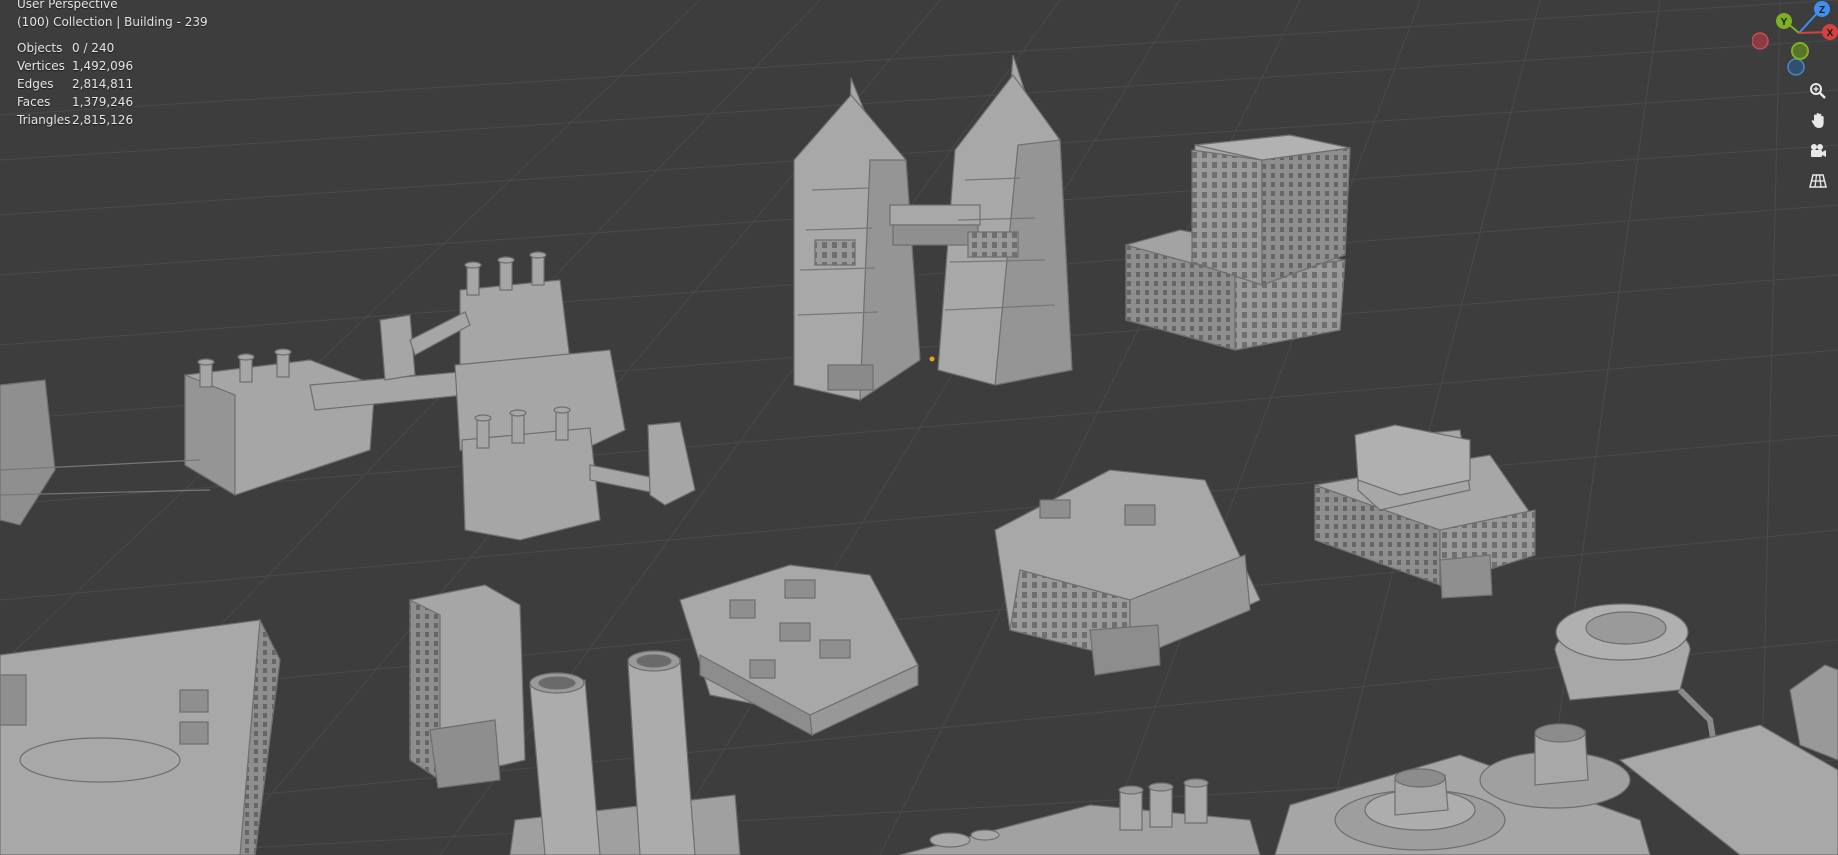 This screenshot has width=1838, height=855. Describe the element at coordinates (112, 22) in the screenshot. I see `collection-label: (100) Collection | Building - 239` at that location.